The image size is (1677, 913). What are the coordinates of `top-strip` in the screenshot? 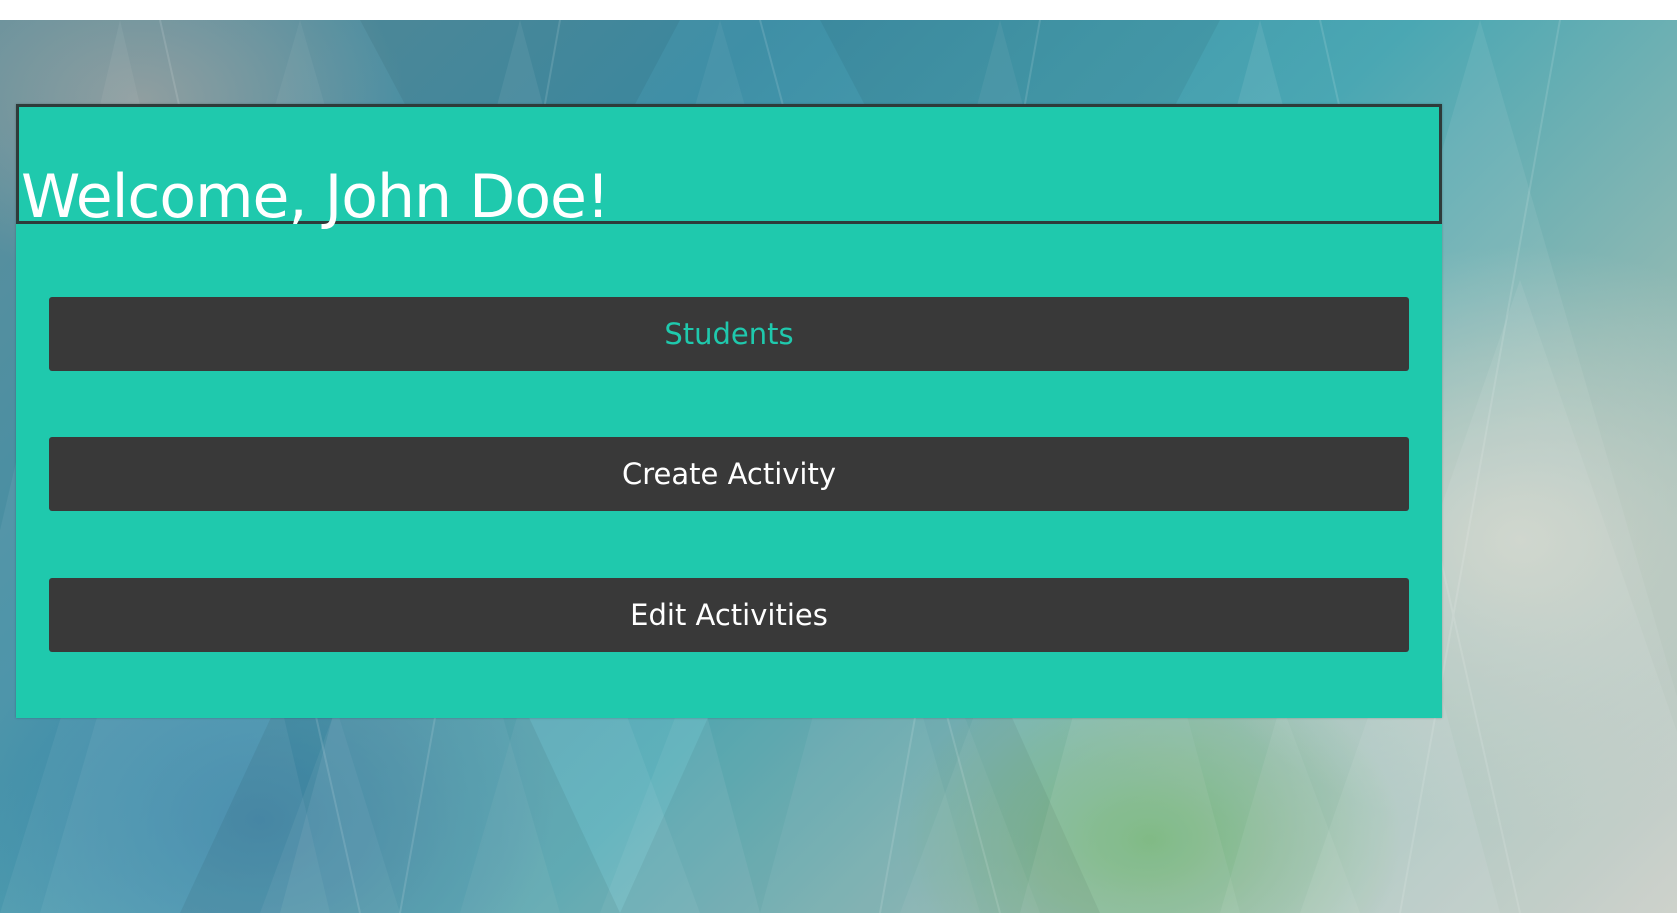 It's located at (838, 10).